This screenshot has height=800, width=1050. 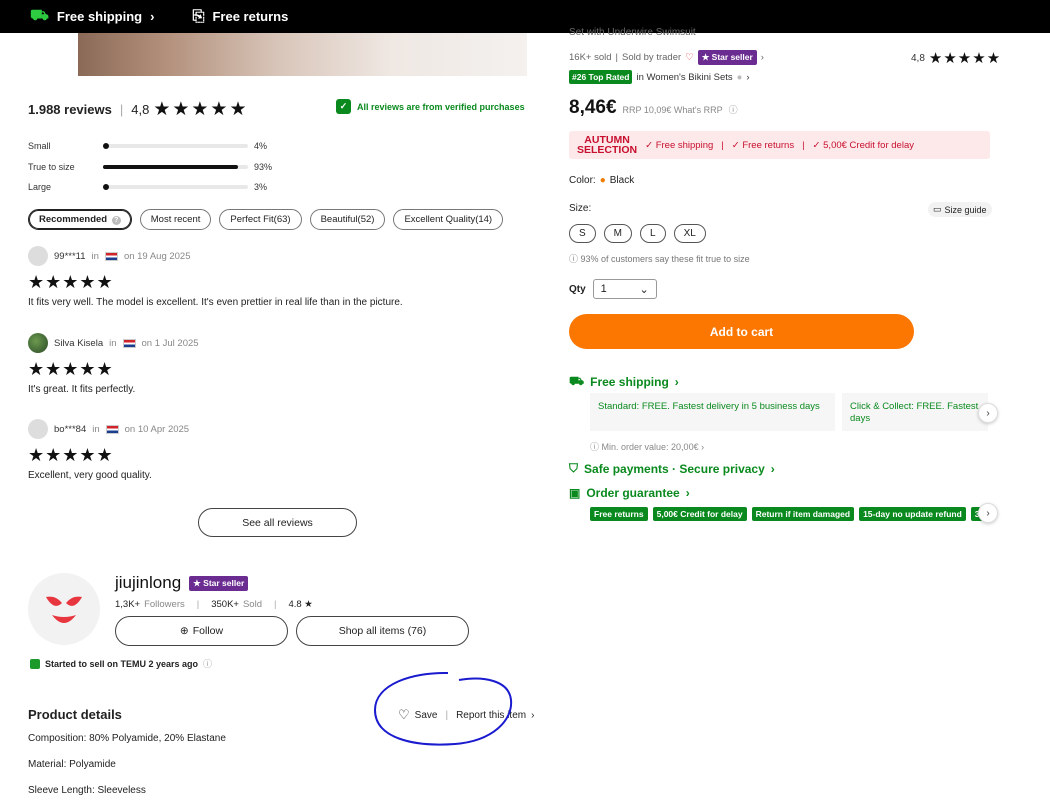 What do you see at coordinates (803, 514) in the screenshot?
I see `guarantee-tag: Return if item damaged` at bounding box center [803, 514].